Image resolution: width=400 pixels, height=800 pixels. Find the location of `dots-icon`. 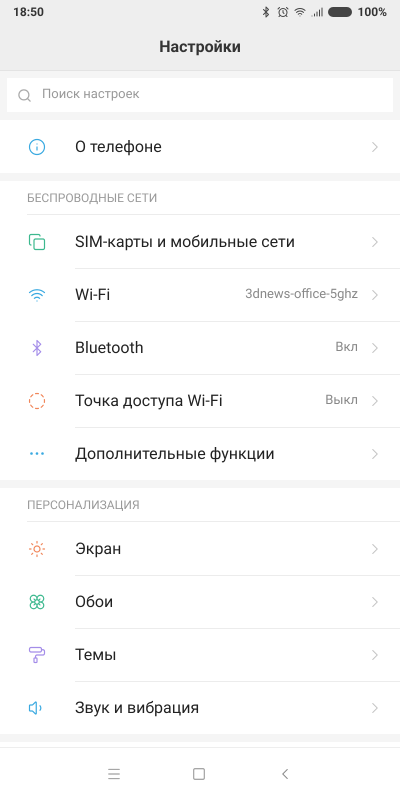

dots-icon is located at coordinates (37, 453).